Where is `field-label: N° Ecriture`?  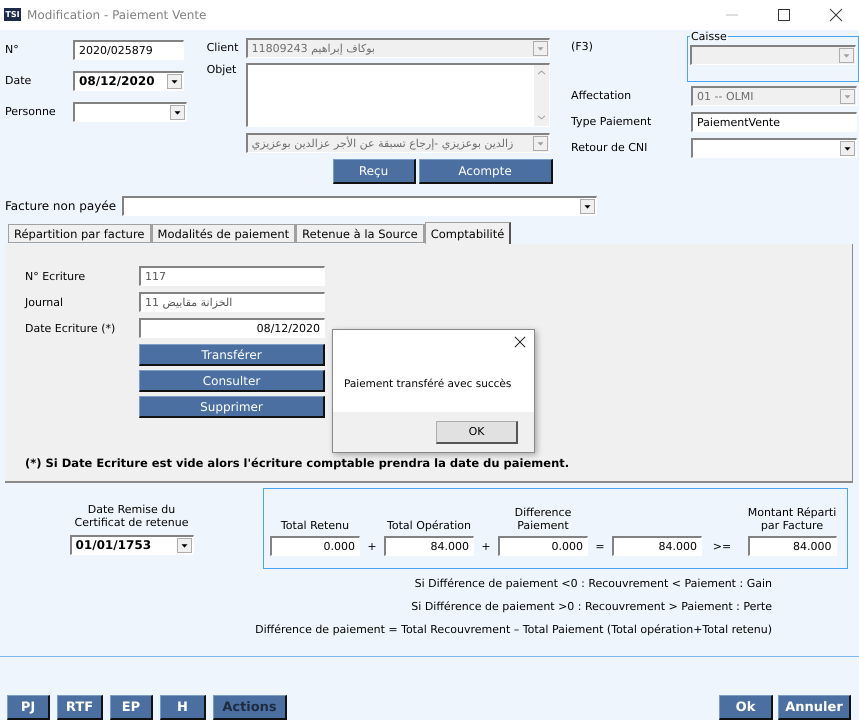 field-label: N° Ecriture is located at coordinates (55, 276).